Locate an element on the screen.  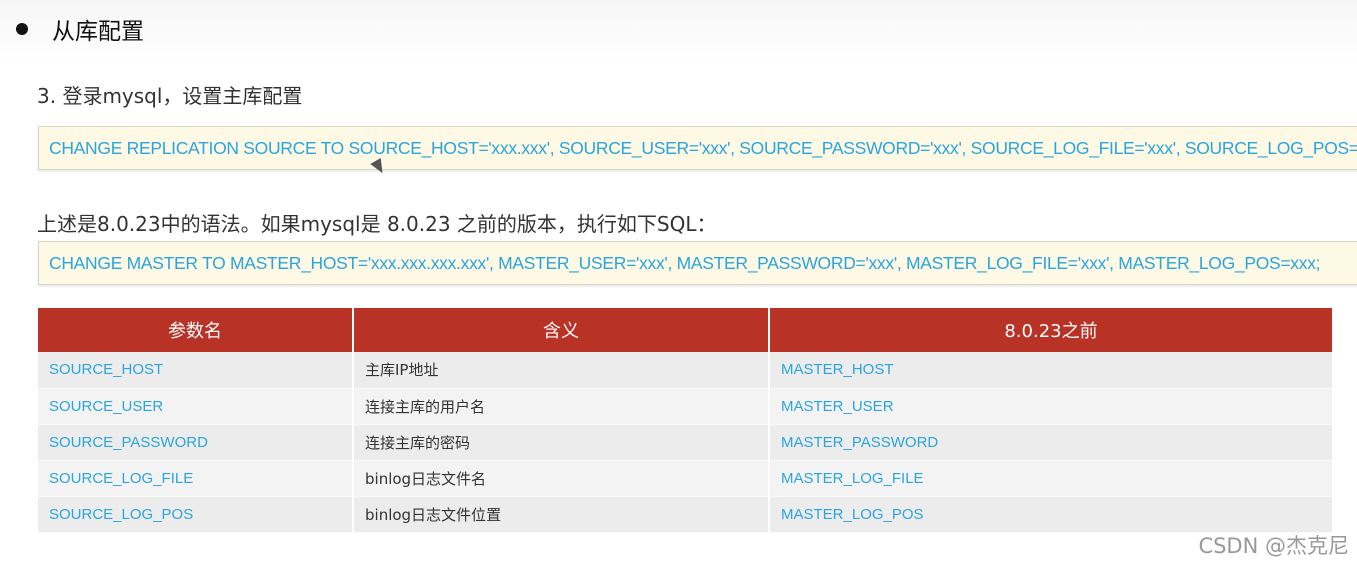
table-header-row: 参数名 含义 8.0.23之前 is located at coordinates (685, 330).